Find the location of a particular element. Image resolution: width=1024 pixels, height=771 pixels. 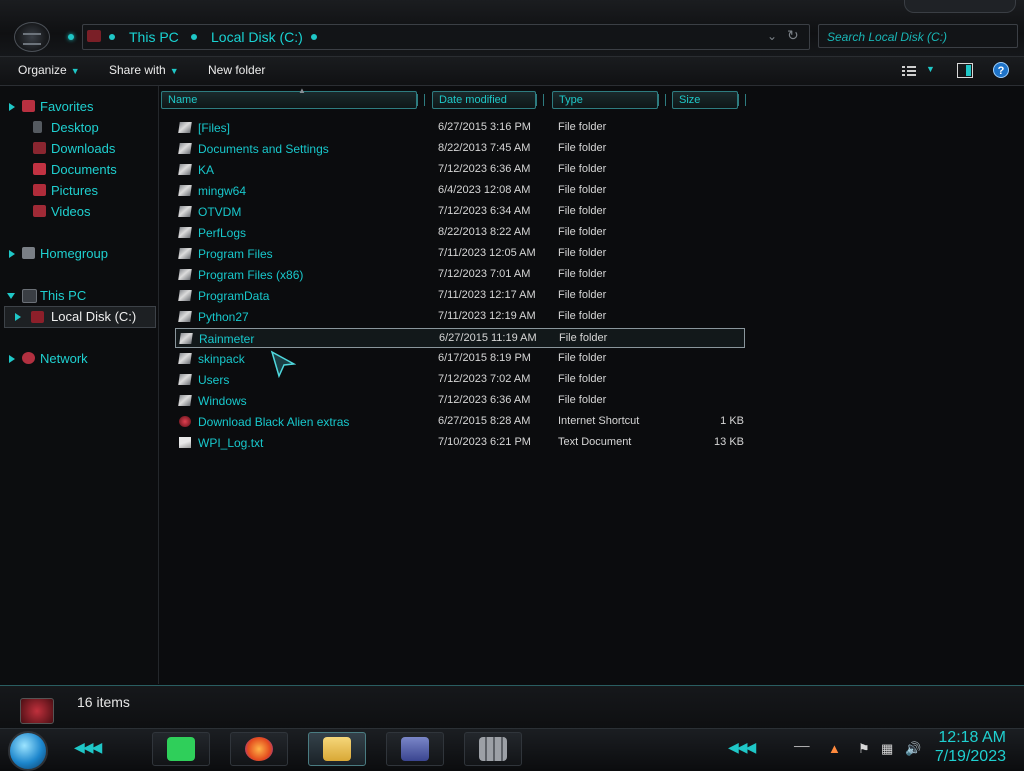

address-history-chevron-down-icon: ⌄ is located at coordinates (772, 36).